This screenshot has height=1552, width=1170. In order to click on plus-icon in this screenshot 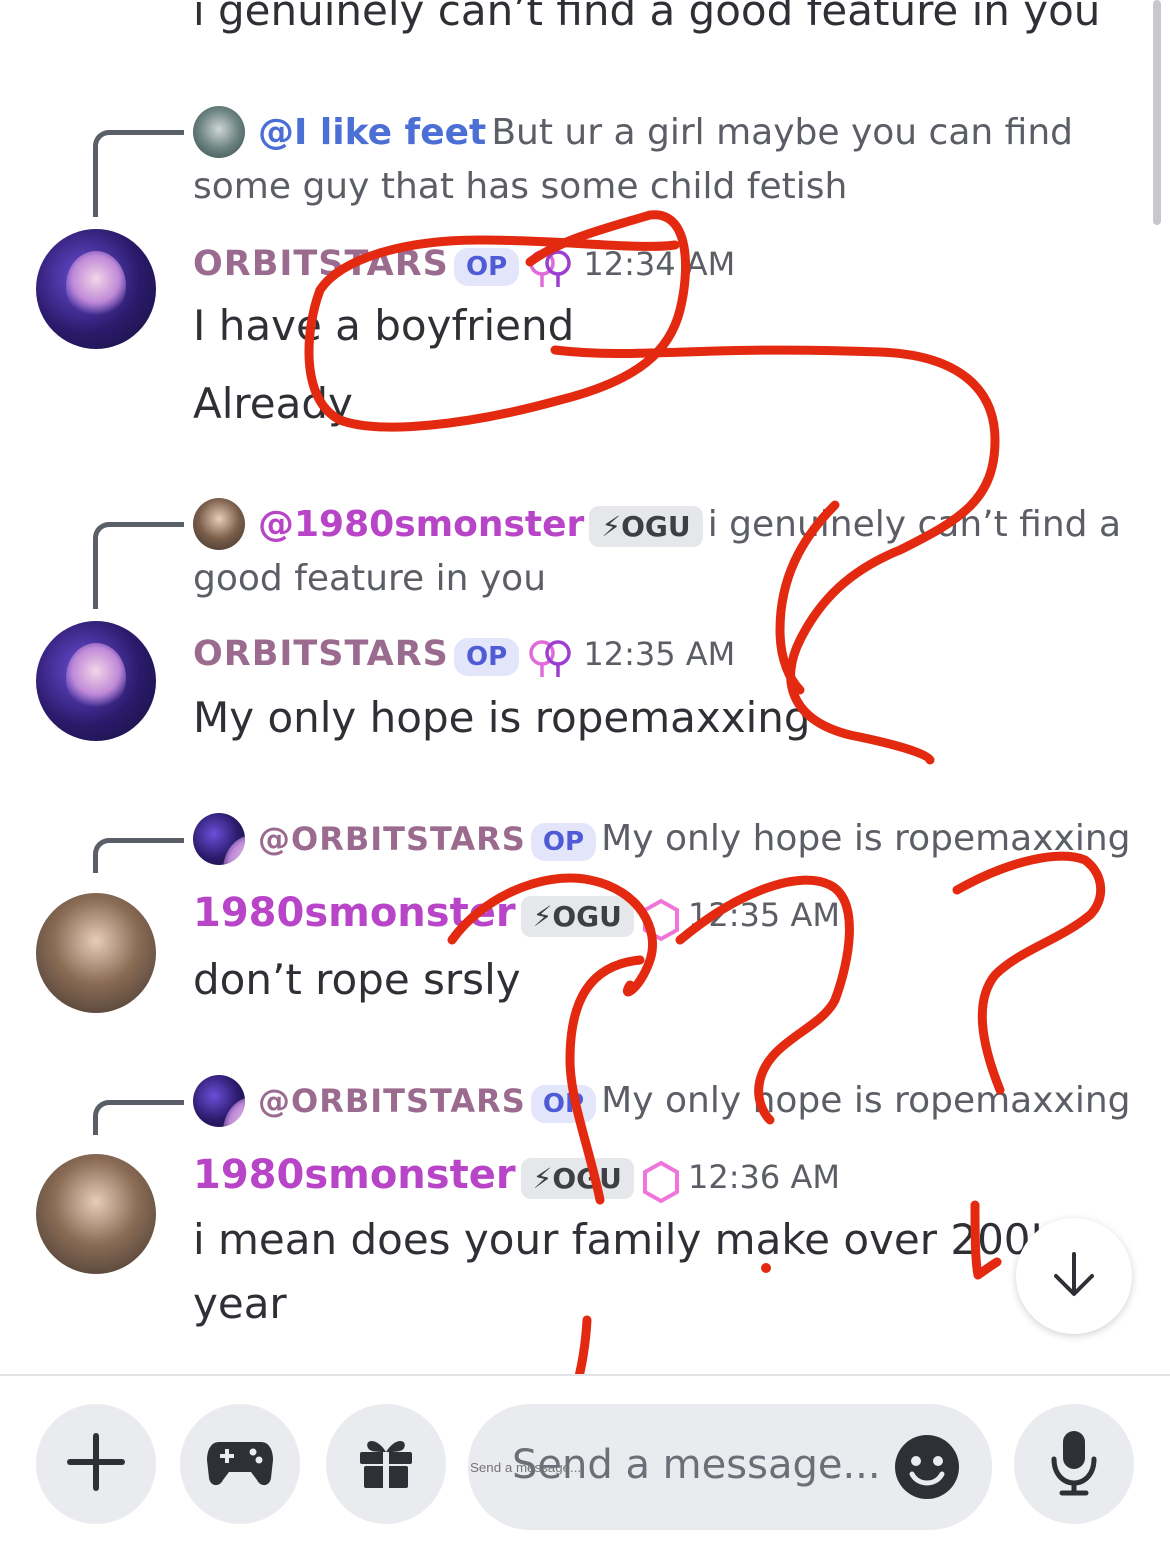, I will do `click(96, 1464)`.